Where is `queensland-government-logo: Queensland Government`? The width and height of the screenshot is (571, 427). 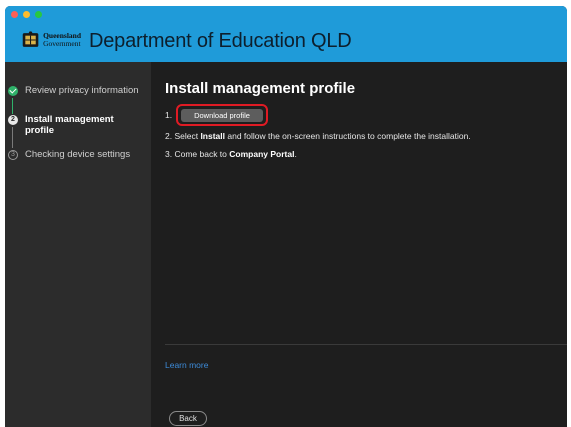
queensland-government-logo: Queensland Government is located at coordinates (51, 40).